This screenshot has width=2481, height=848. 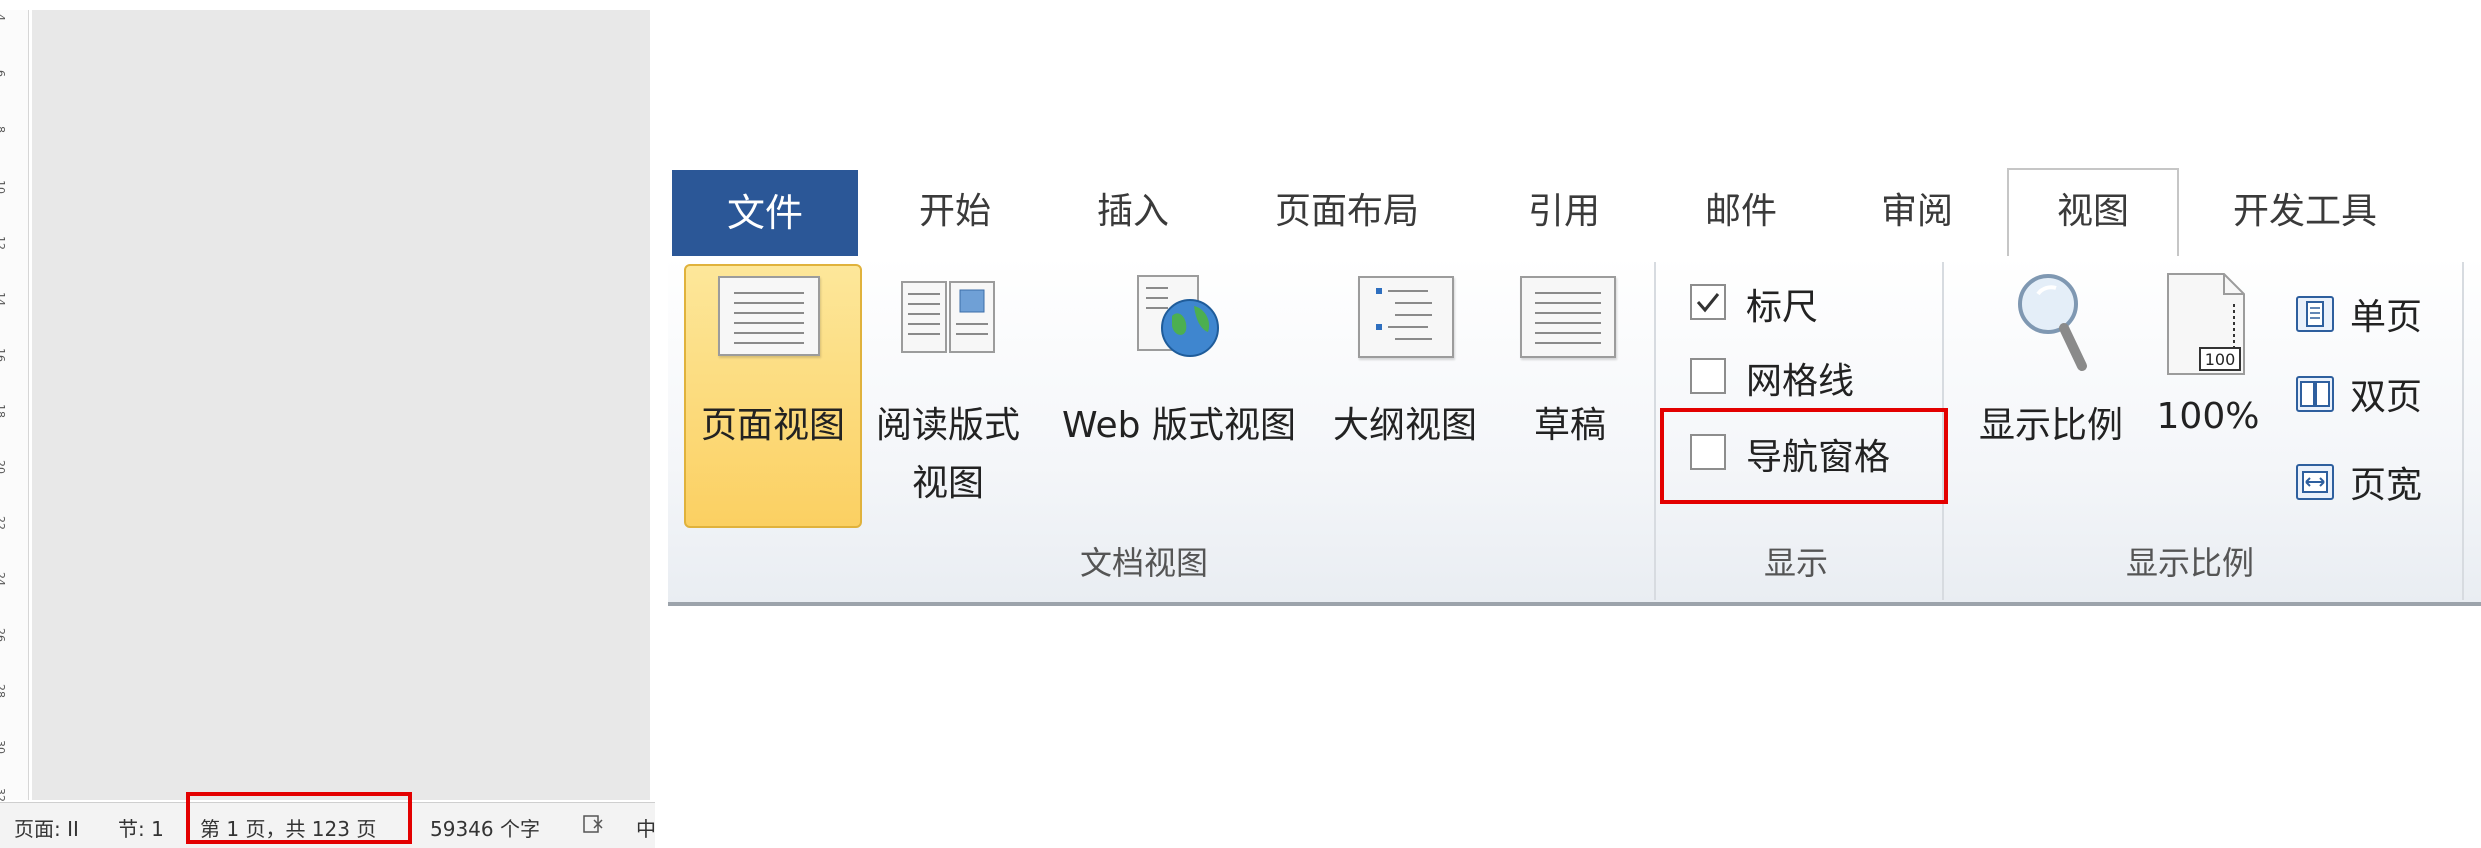 I want to click on ruler-tick: 20, so click(x=3, y=467).